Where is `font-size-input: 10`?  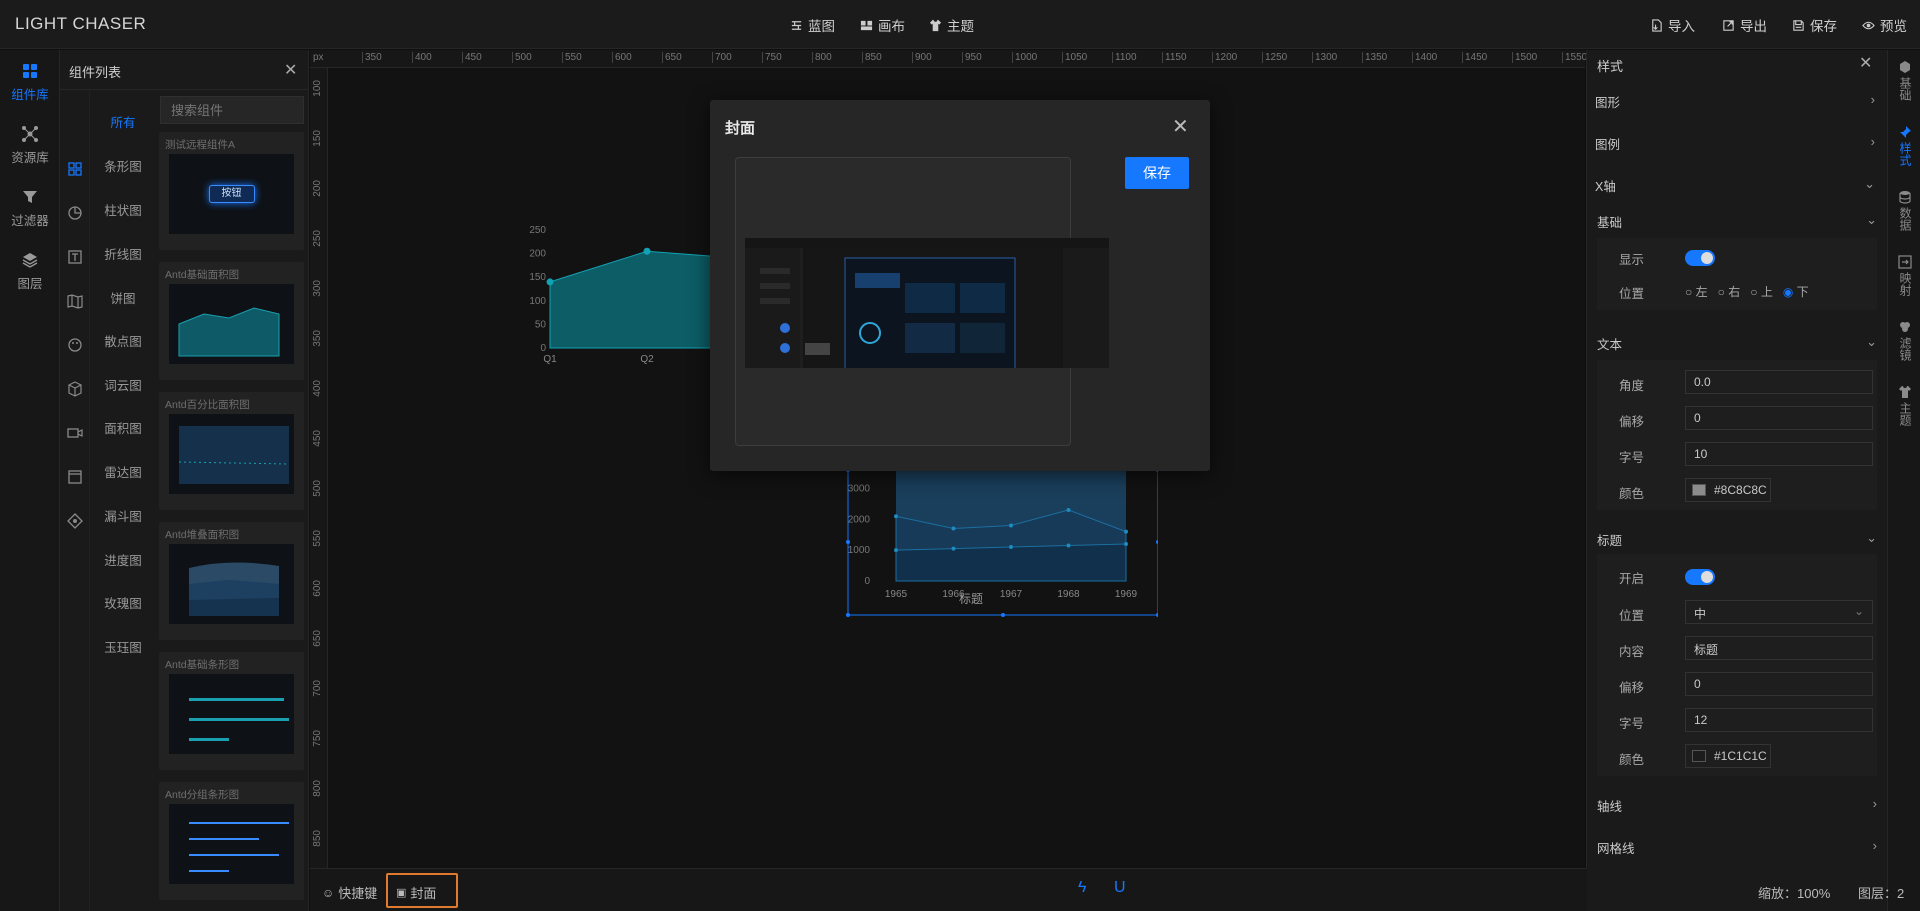
font-size-input: 10 is located at coordinates (1779, 454).